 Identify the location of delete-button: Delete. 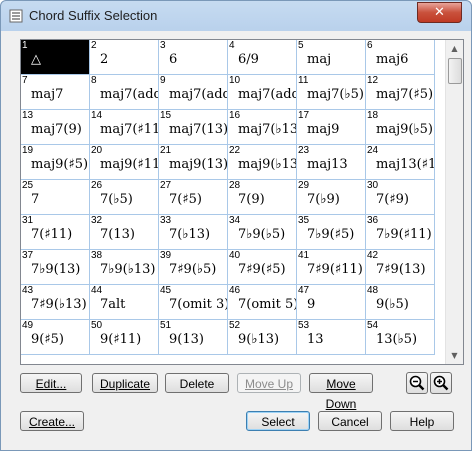
(197, 383).